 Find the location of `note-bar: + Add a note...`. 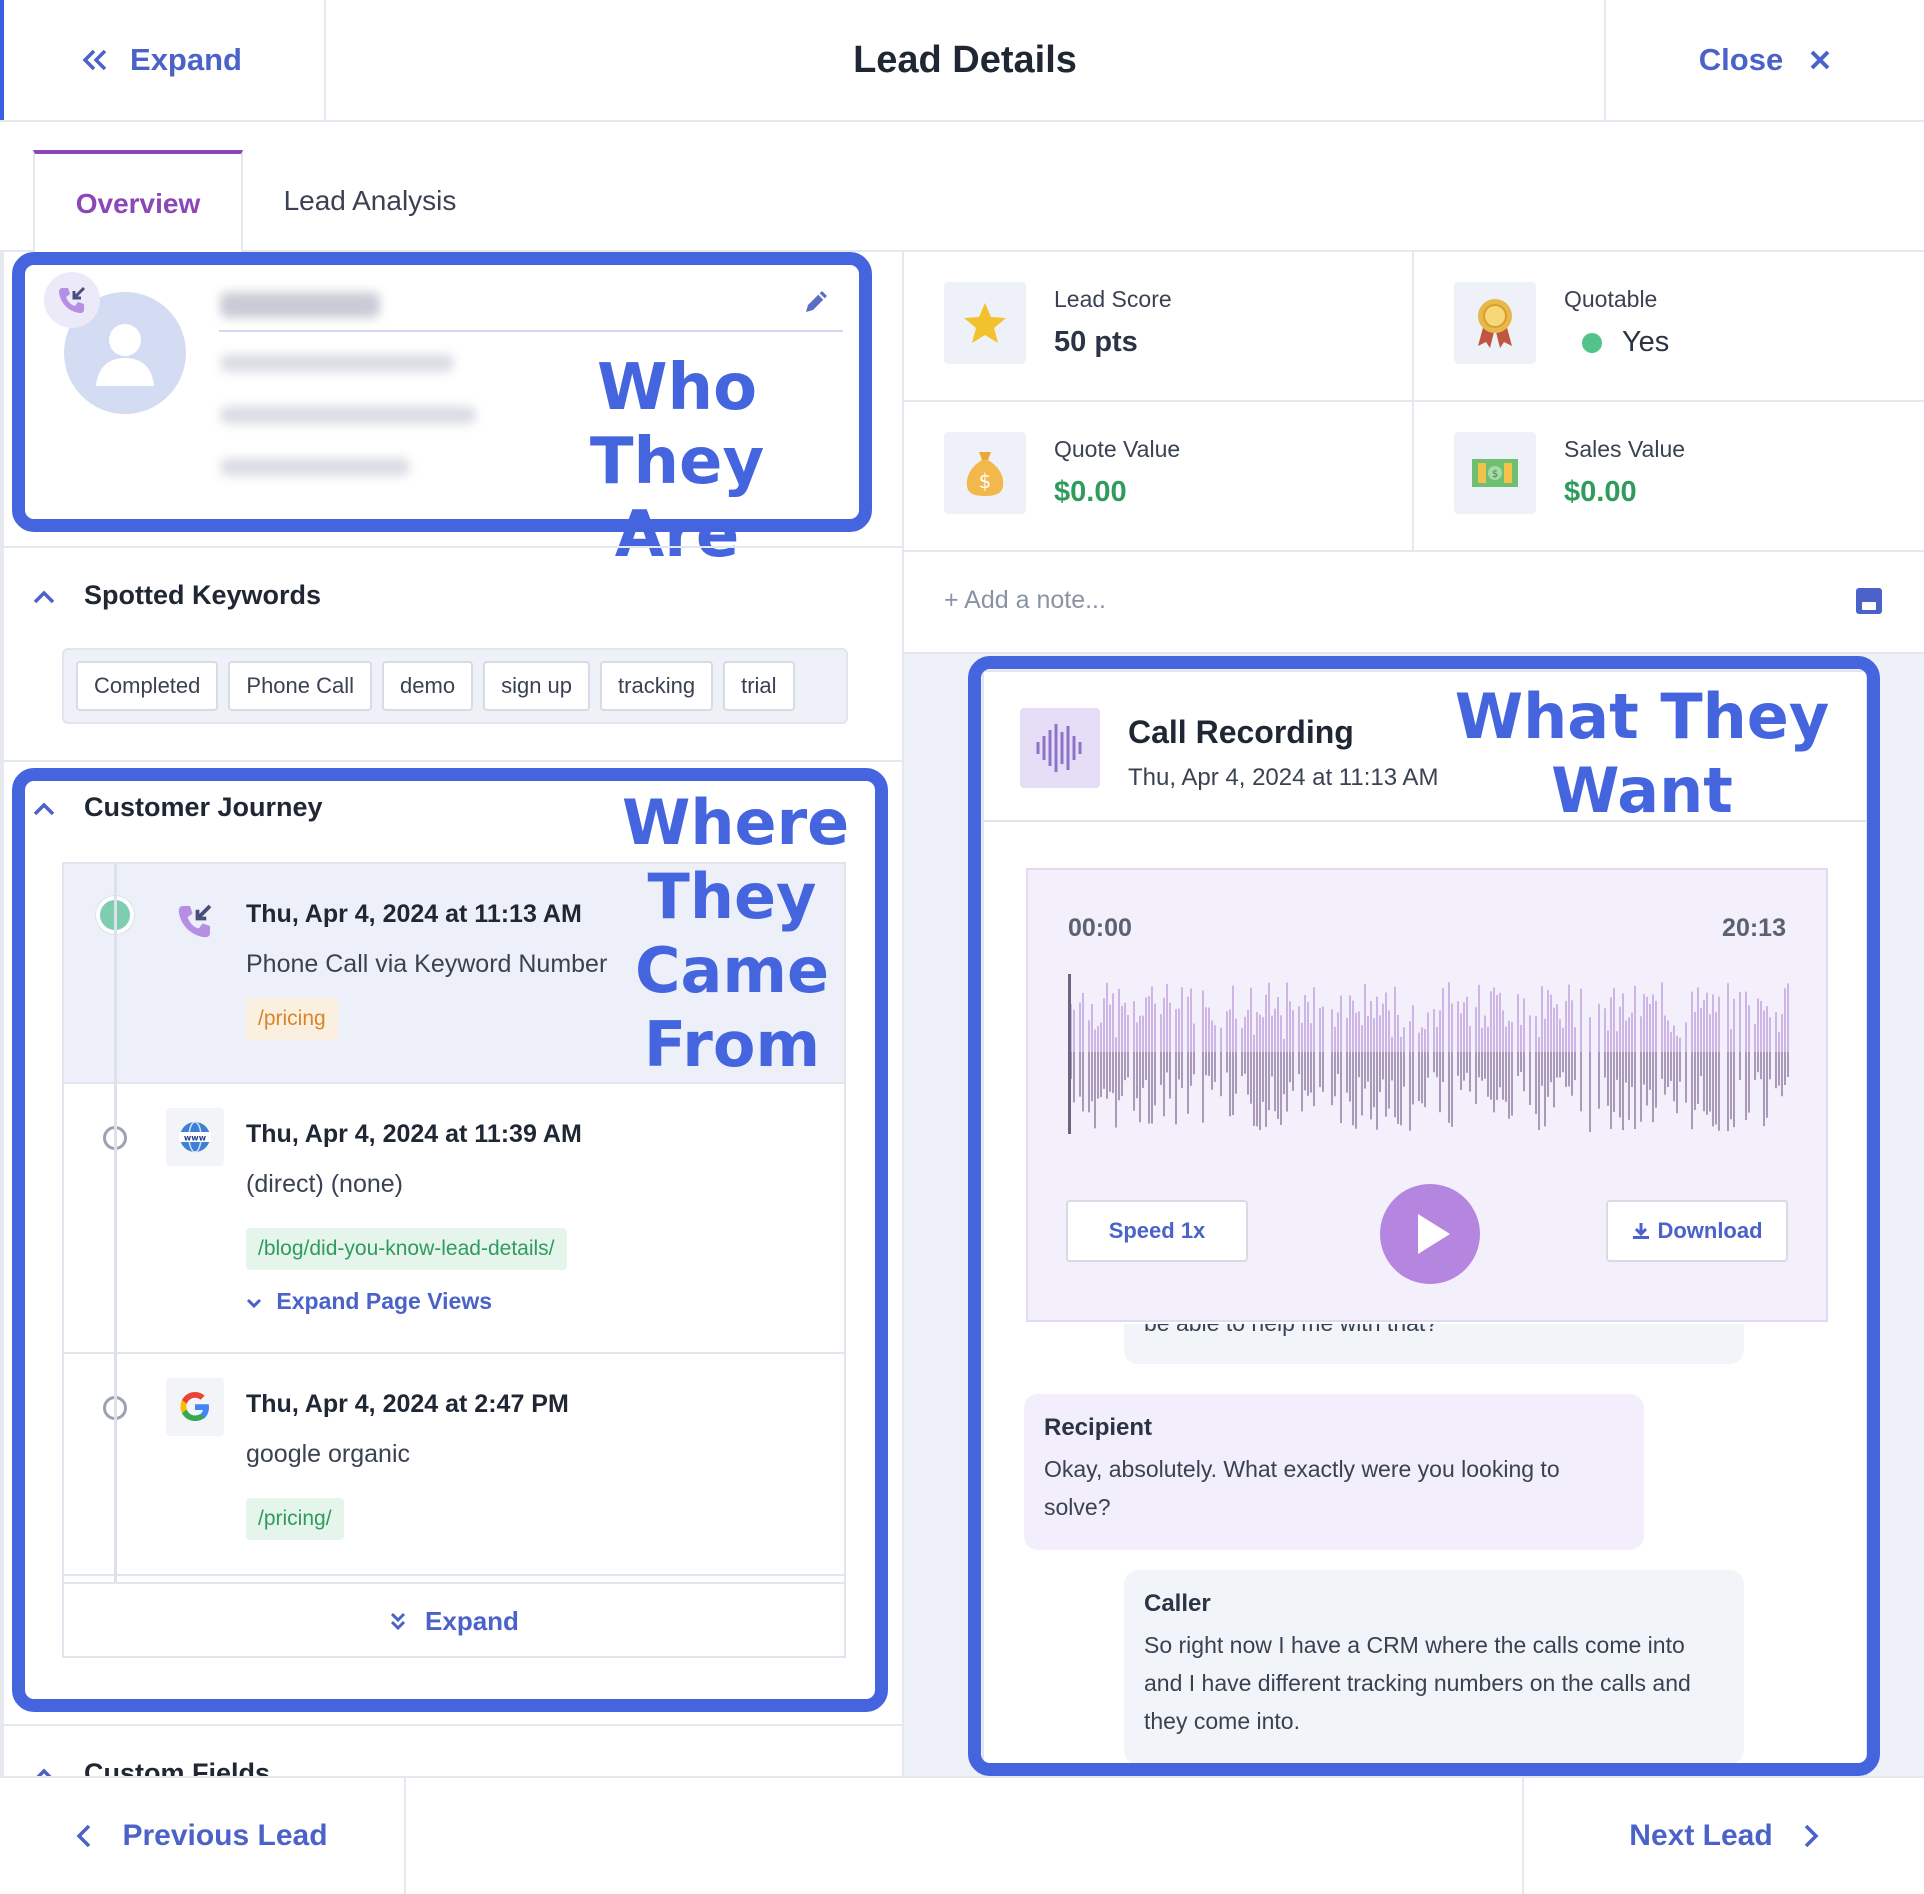

note-bar: + Add a note... is located at coordinates (1414, 603).